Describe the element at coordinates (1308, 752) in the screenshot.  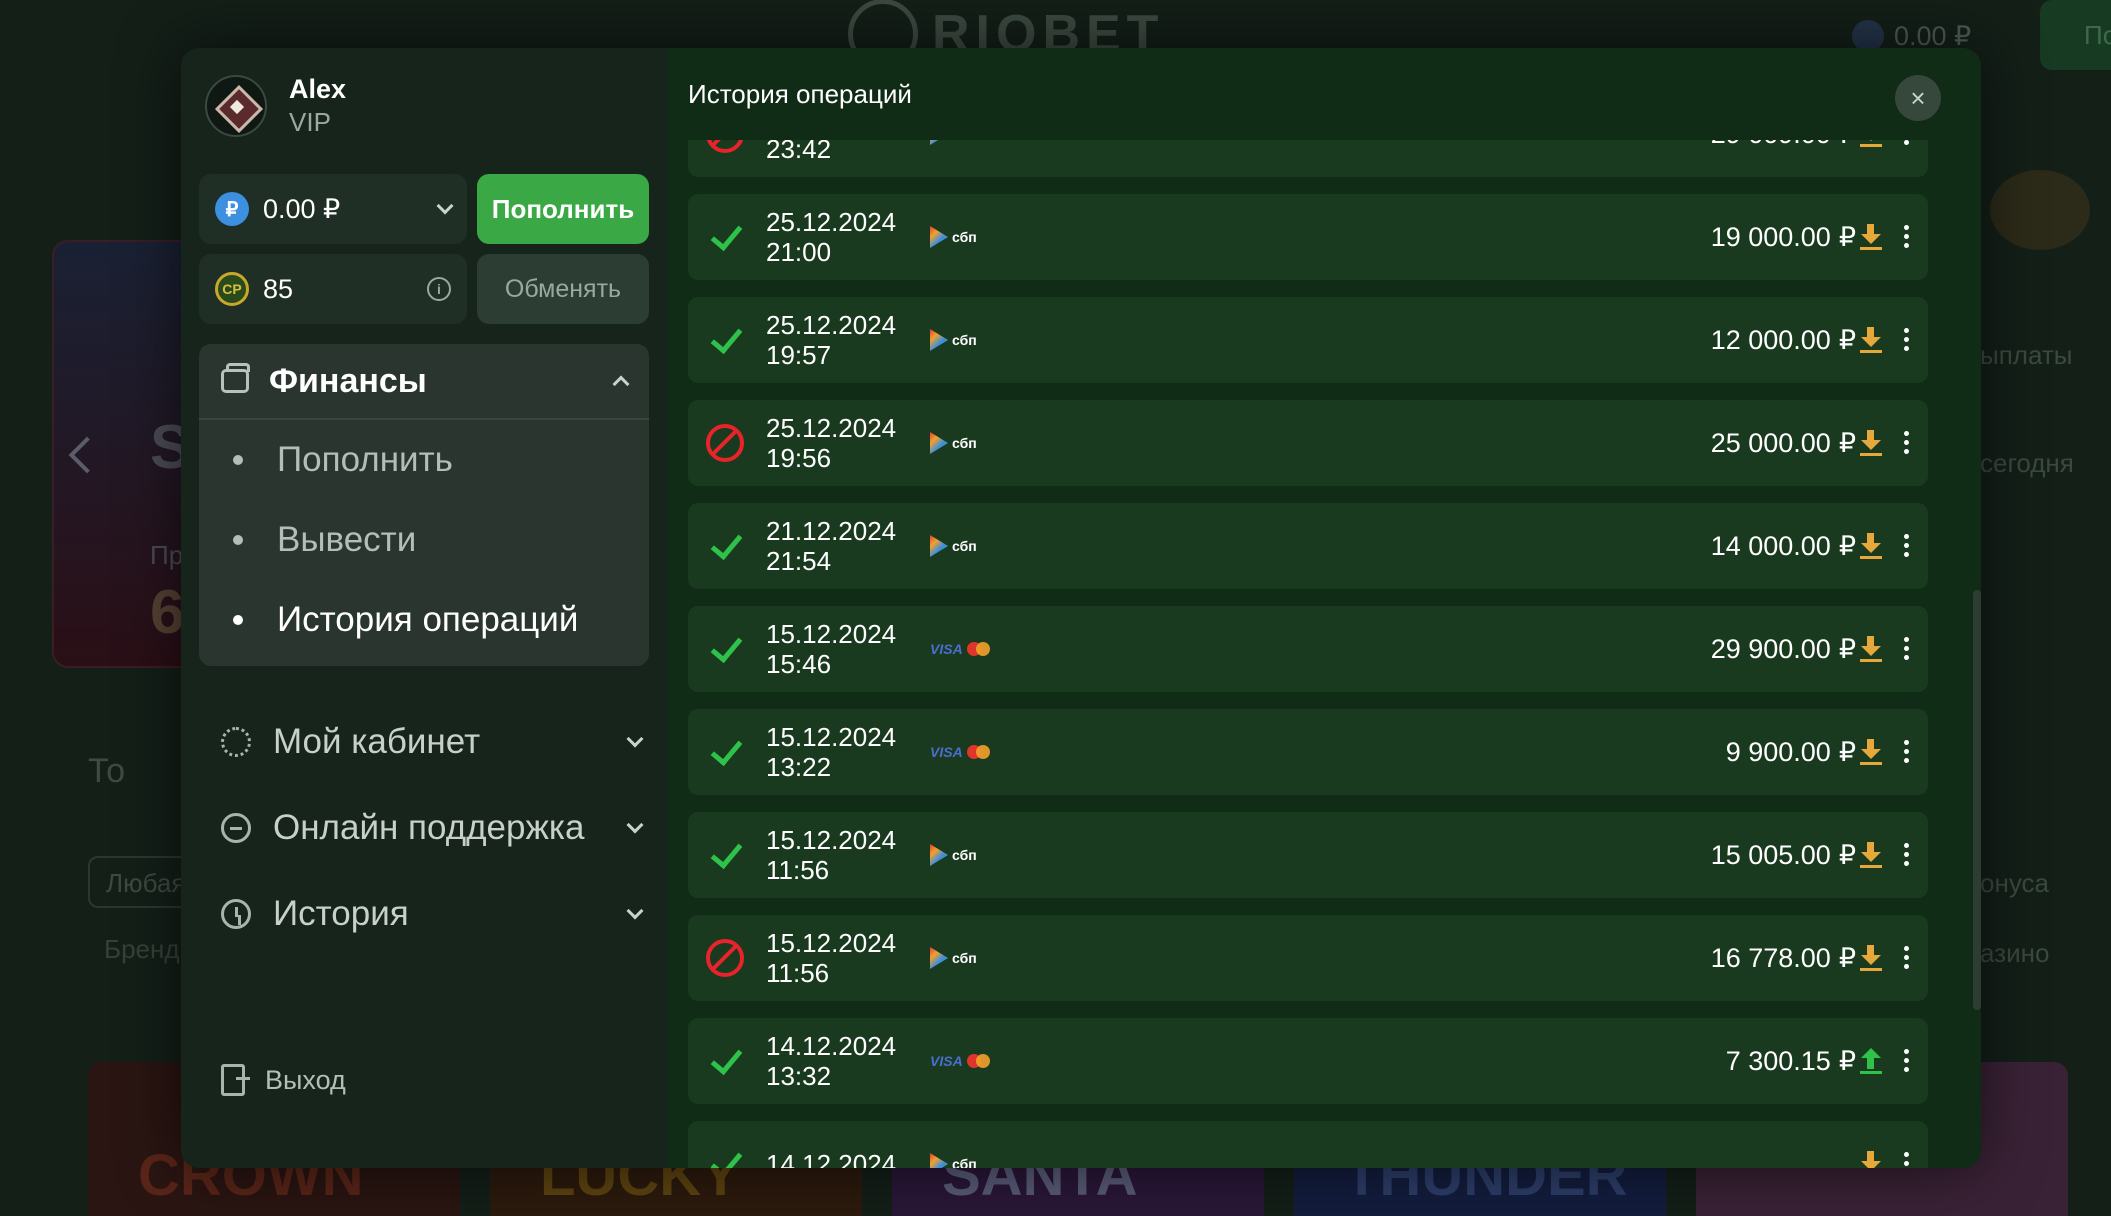
I see `table-row: 15.12.2024 13:22 VISA 9 900.00 ₽` at that location.